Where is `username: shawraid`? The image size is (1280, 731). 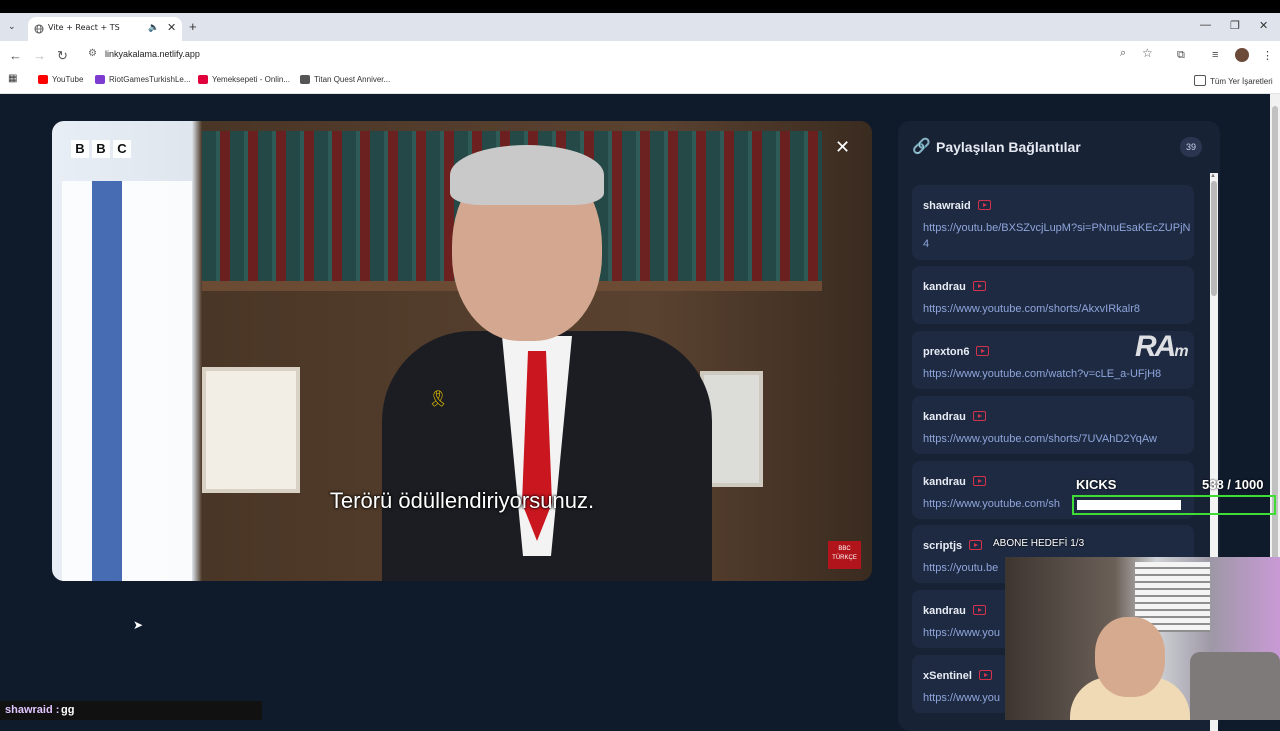
username: shawraid is located at coordinates (947, 206).